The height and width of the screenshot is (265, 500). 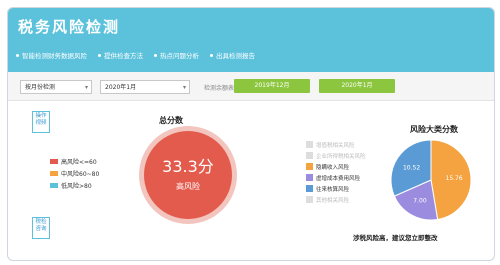 What do you see at coordinates (179, 56) in the screenshot?
I see `nav-item-label: 热点问题分析` at bounding box center [179, 56].